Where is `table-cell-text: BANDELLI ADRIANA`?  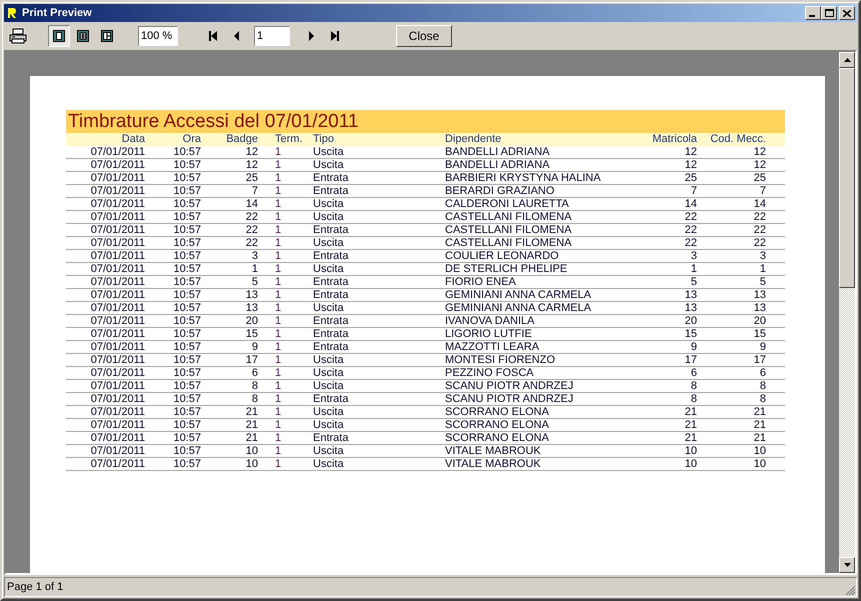
table-cell-text: BANDELLI ADRIANA is located at coordinates (497, 152).